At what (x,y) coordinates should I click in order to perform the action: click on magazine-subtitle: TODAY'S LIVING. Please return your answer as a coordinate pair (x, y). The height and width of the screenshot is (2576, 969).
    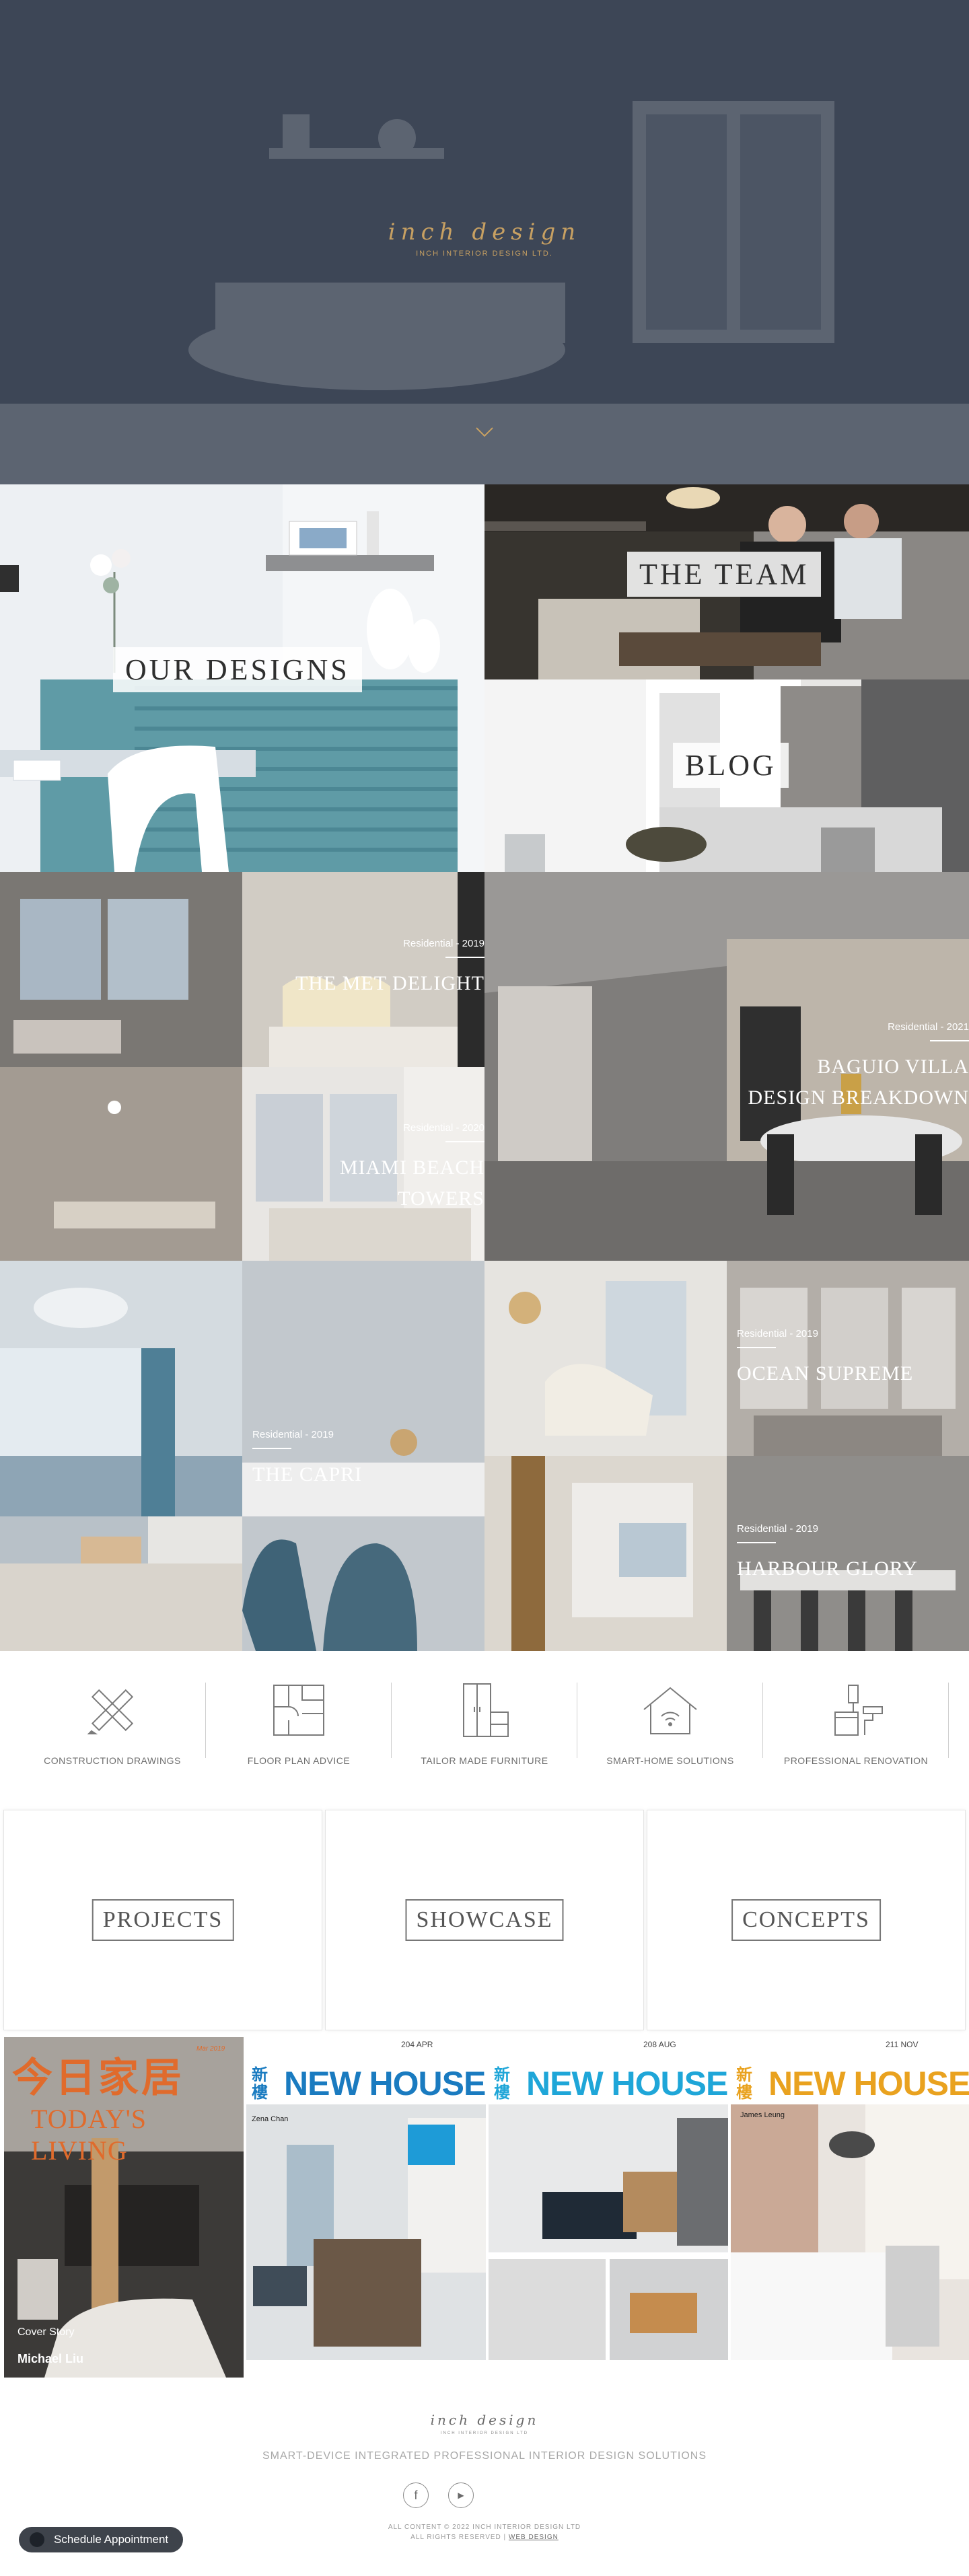
    Looking at the image, I should click on (89, 2135).